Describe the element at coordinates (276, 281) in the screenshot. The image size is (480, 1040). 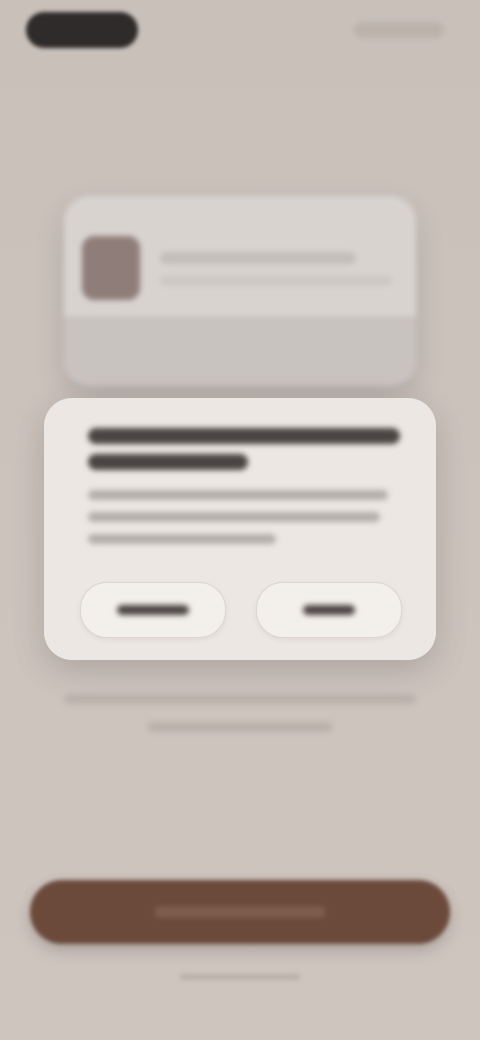
I see `preview-subtitle-placeholder` at that location.